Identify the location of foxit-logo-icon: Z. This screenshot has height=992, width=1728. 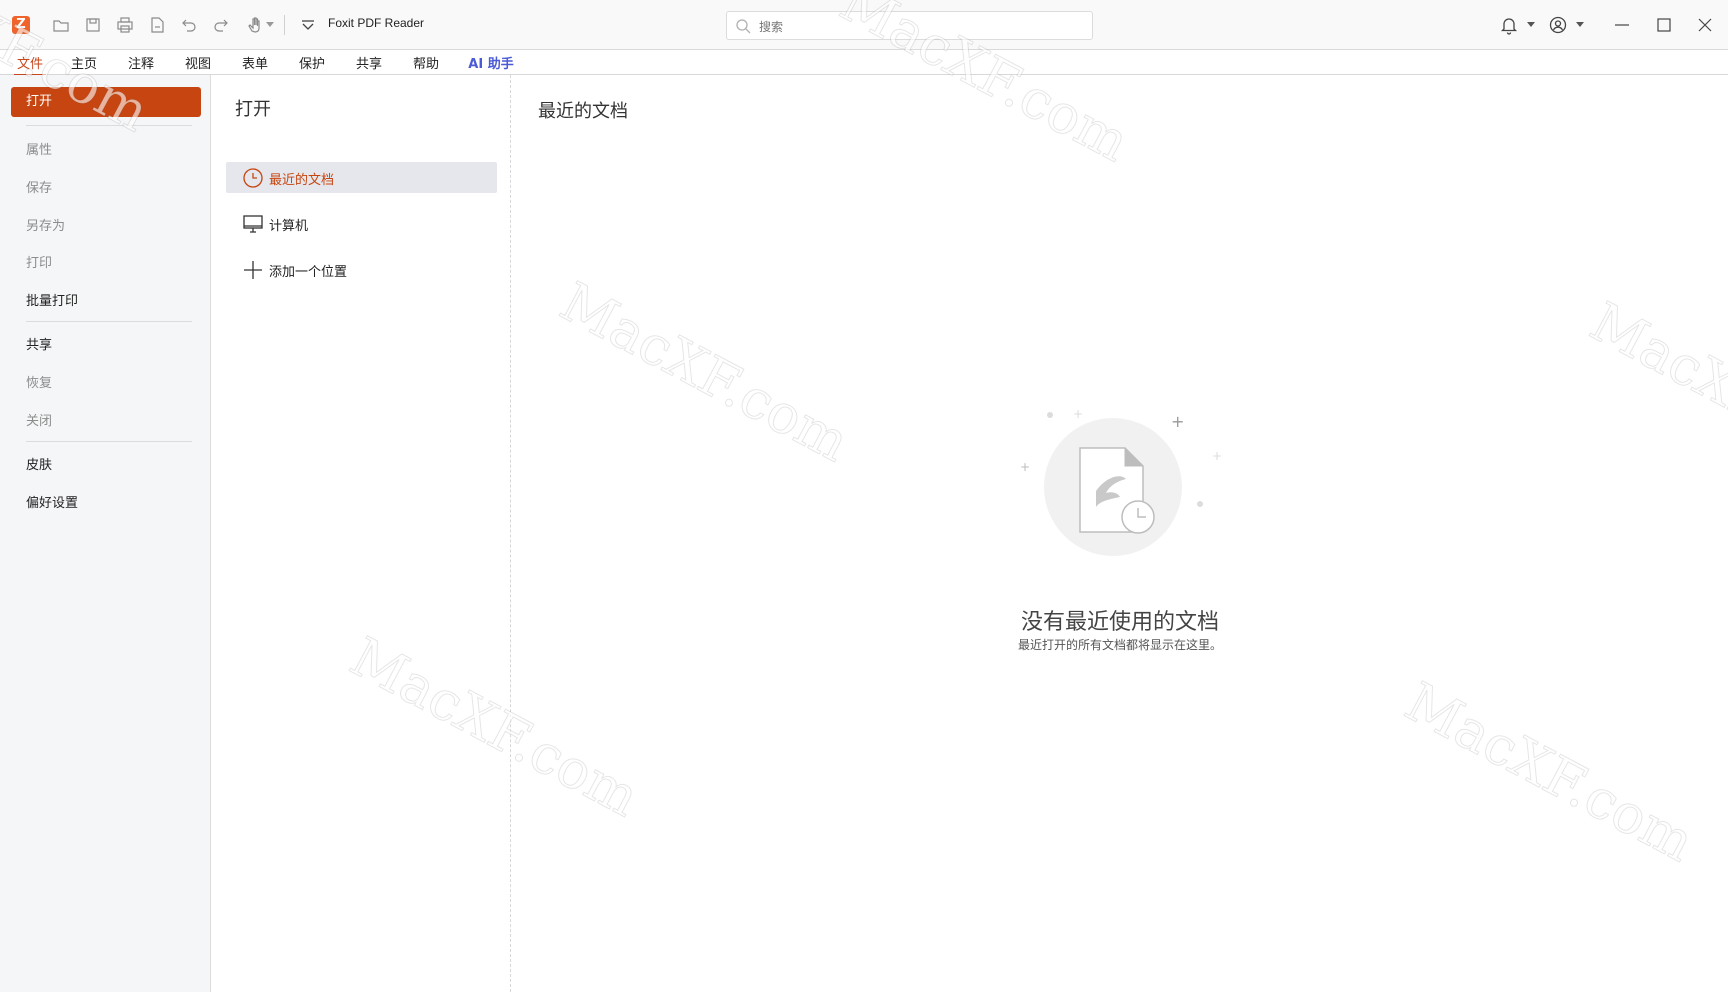
(21, 25).